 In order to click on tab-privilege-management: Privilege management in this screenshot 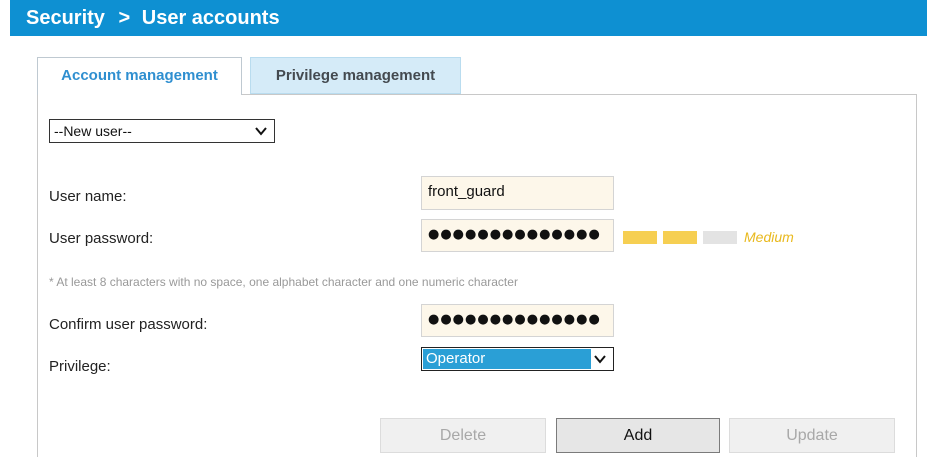, I will do `click(355, 75)`.